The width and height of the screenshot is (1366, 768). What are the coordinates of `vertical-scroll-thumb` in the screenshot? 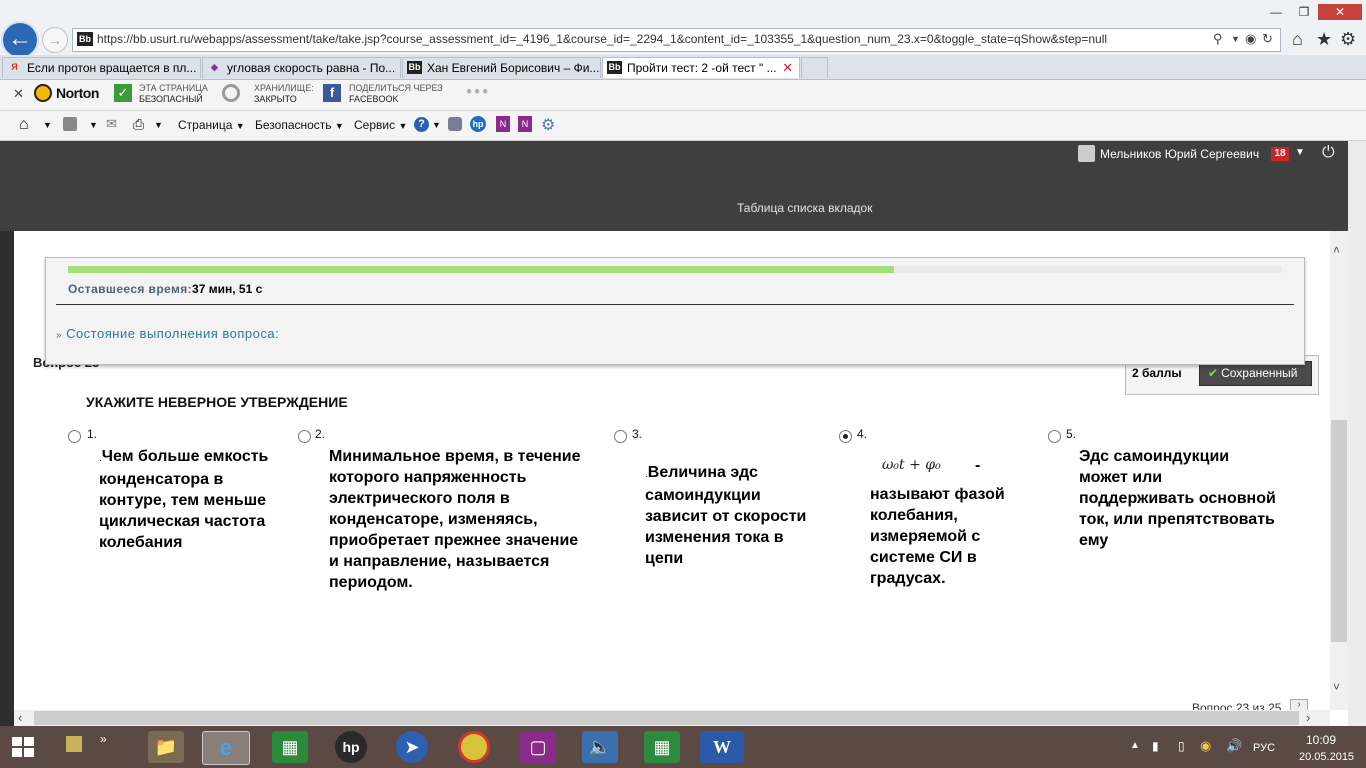 It's located at (1339, 531).